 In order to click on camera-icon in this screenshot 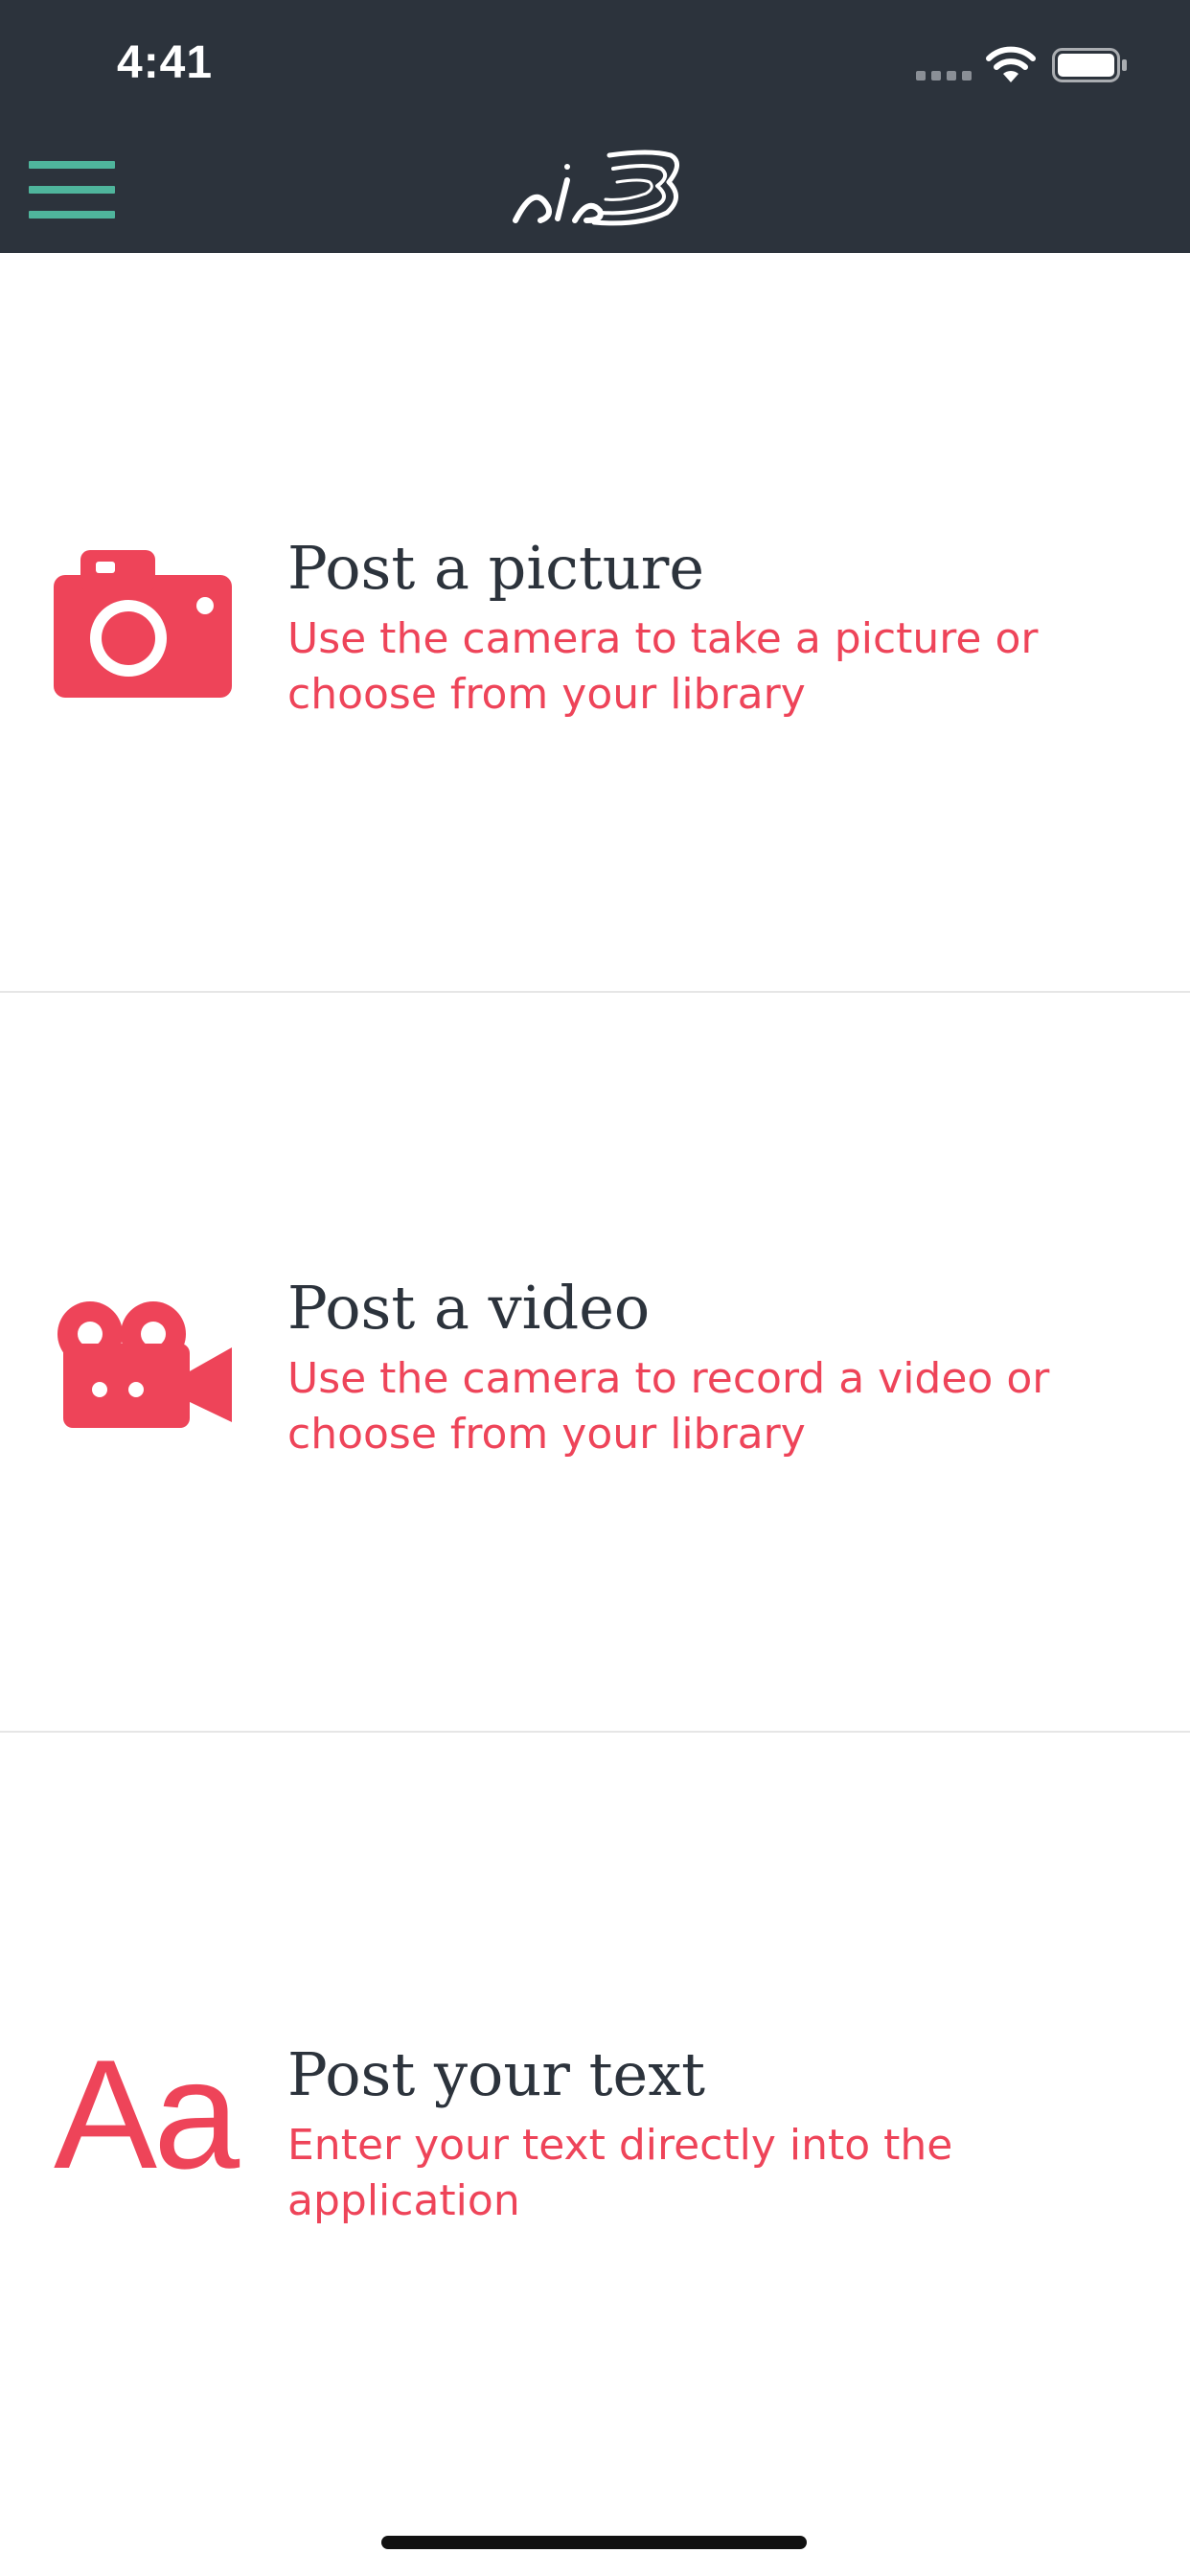, I will do `click(143, 624)`.